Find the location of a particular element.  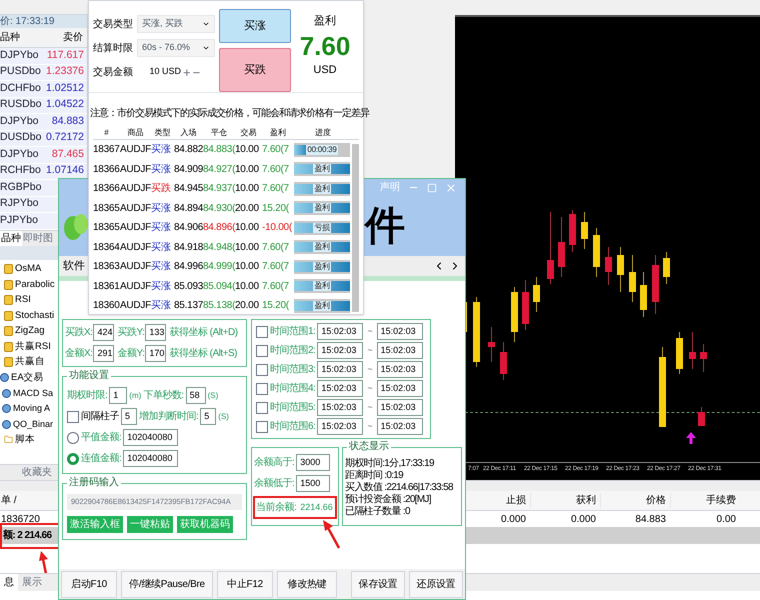

radio-label: 平值金额: is located at coordinates (101, 437).